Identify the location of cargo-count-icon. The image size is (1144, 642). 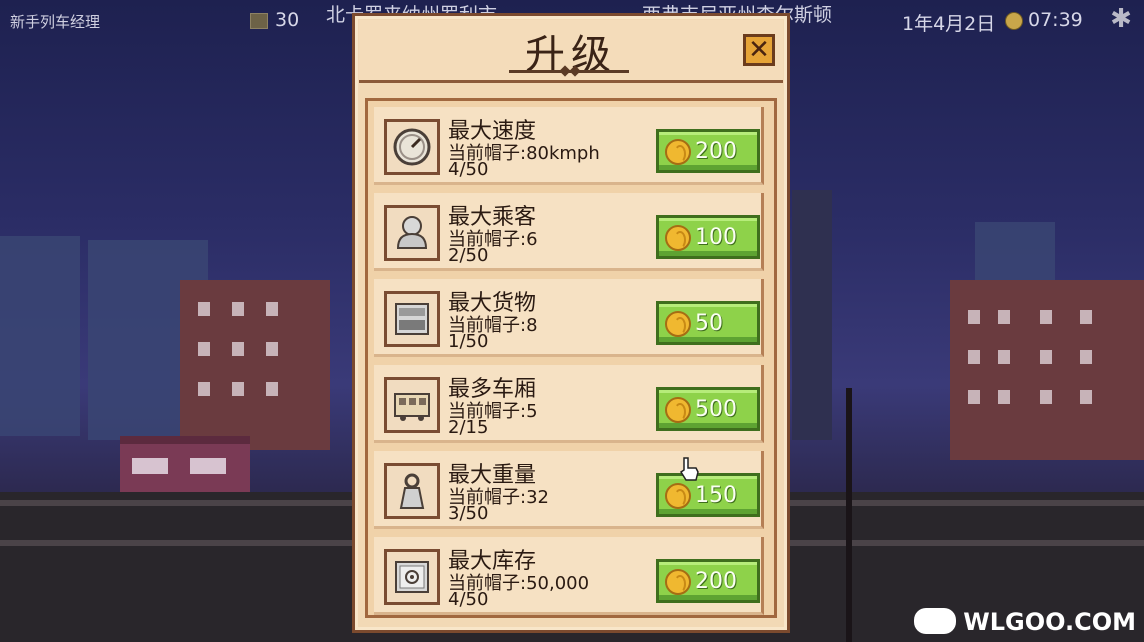
(259, 21).